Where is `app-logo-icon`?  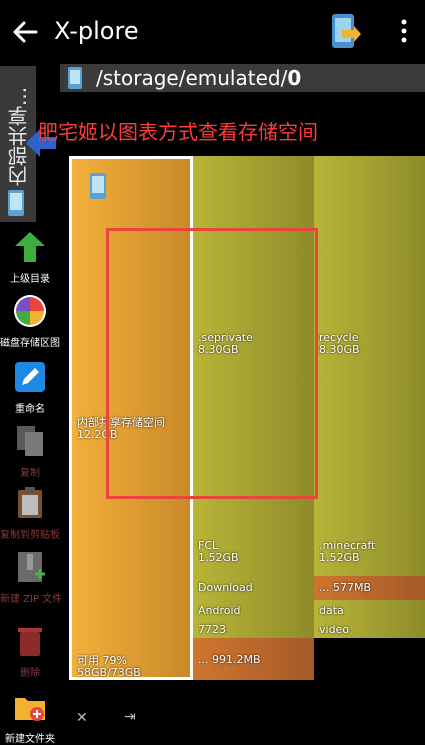
app-logo-icon is located at coordinates (345, 31).